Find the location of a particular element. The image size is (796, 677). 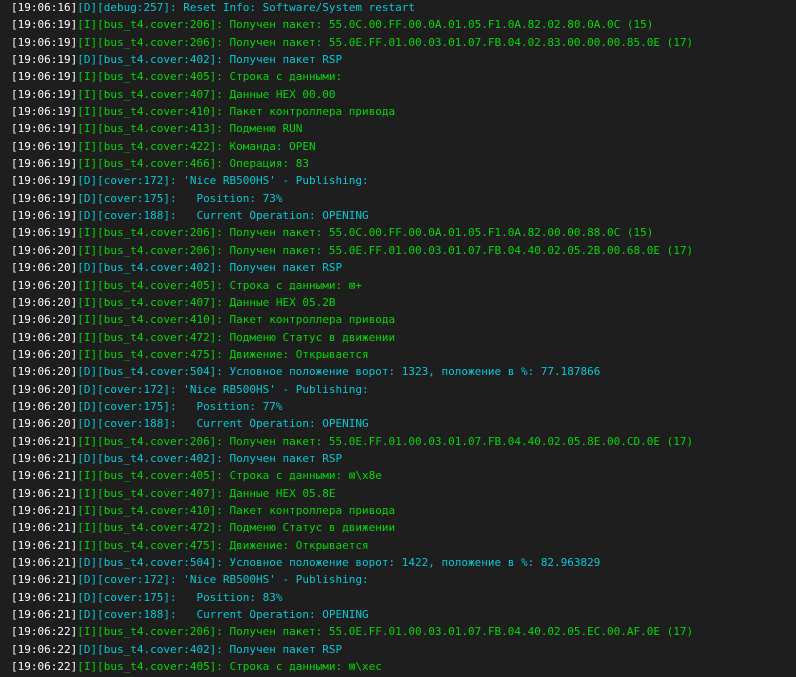

log-message: [I][bus_t4.cover:407]: Данные HEX 00.00 is located at coordinates (206, 94).